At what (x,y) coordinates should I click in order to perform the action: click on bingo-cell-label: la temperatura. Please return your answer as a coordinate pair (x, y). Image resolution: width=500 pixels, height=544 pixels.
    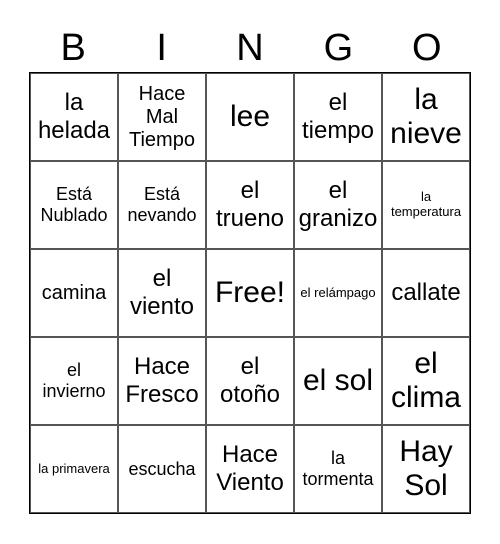
    Looking at the image, I should click on (426, 204).